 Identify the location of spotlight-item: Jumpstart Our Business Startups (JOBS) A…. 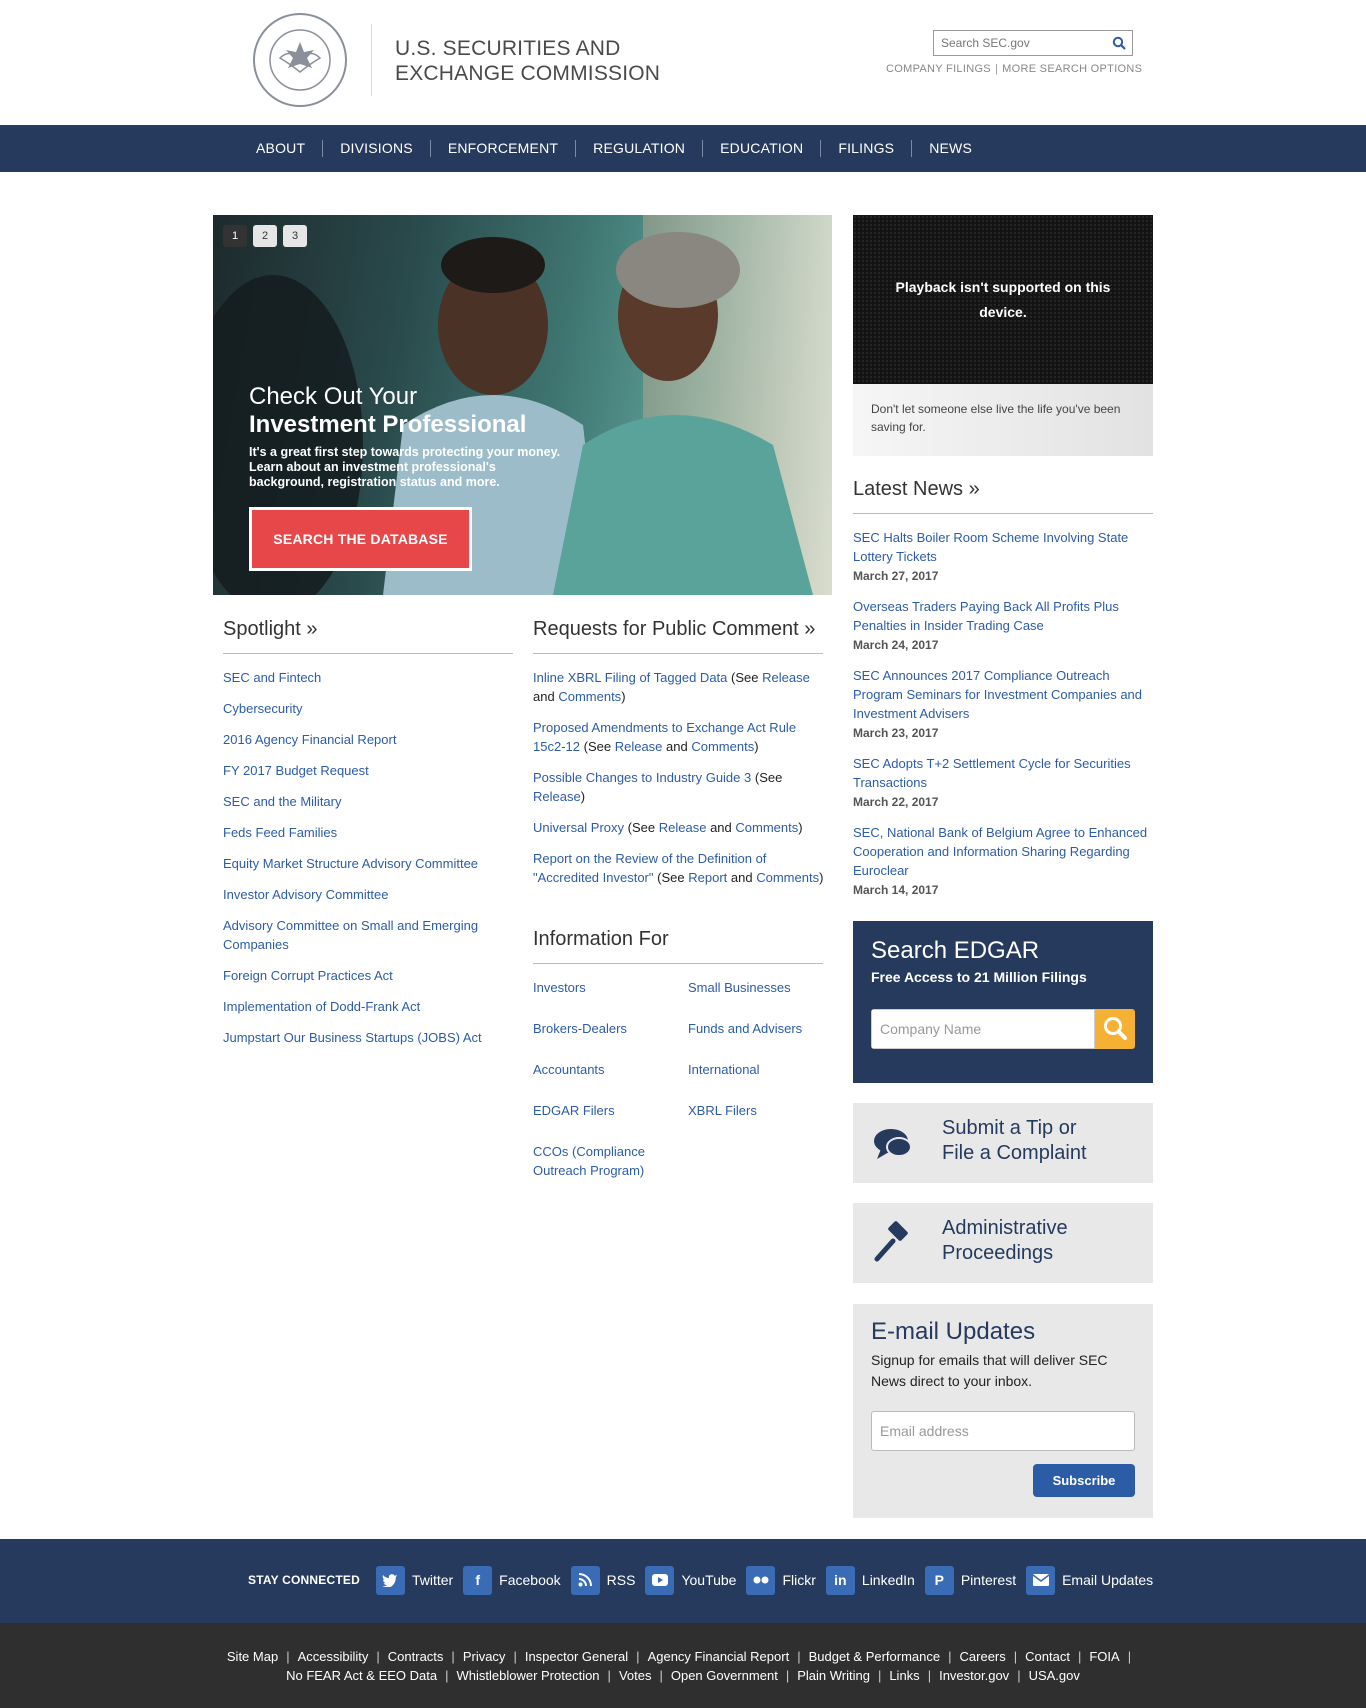
(363, 1037).